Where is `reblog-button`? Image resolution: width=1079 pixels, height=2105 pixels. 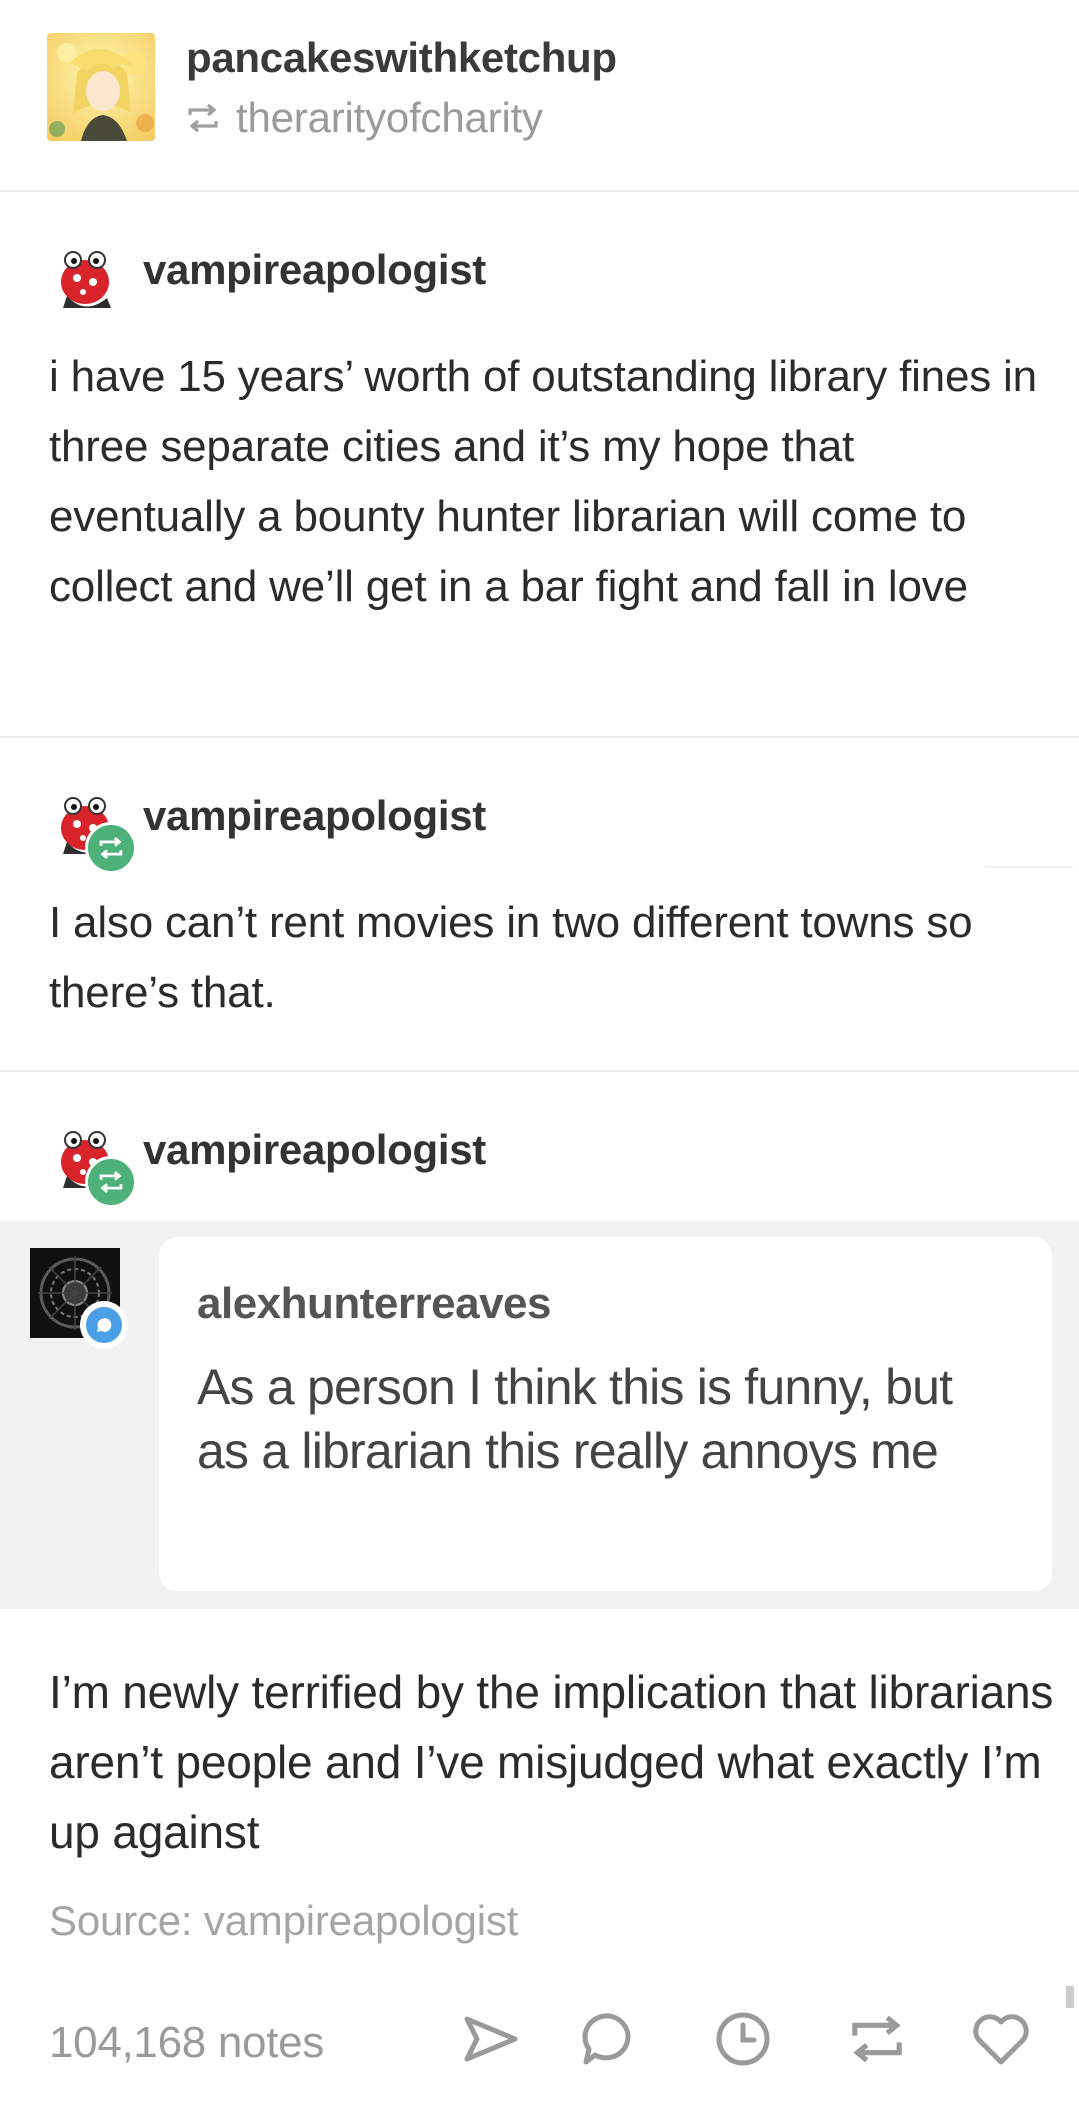
reblog-button is located at coordinates (877, 2039).